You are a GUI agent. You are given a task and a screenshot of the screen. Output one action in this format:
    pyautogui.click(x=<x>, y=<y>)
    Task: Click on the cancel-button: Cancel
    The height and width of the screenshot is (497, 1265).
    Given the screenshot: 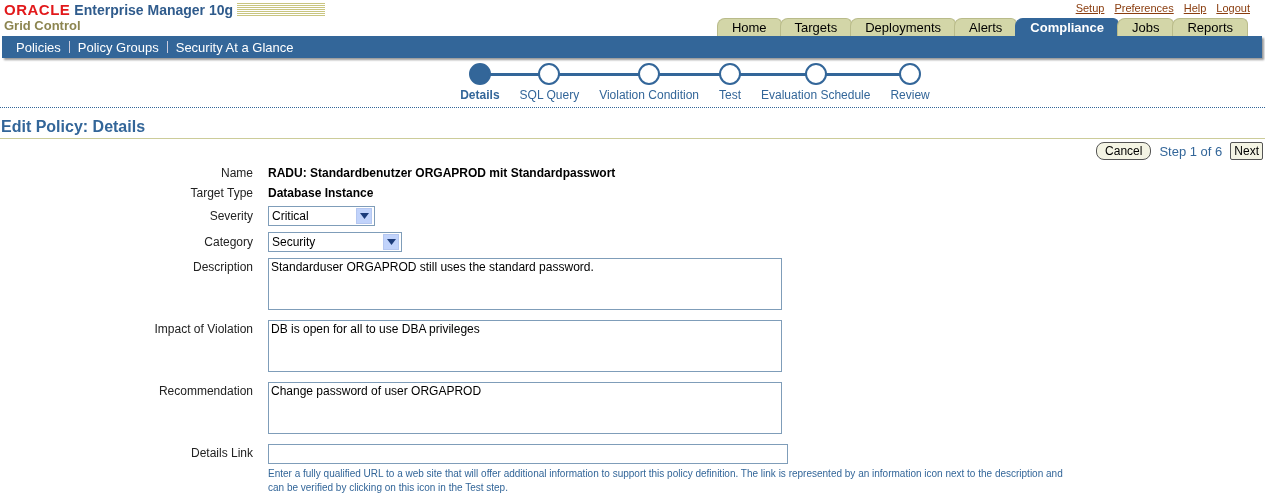 What is the action you would take?
    pyautogui.click(x=1124, y=151)
    